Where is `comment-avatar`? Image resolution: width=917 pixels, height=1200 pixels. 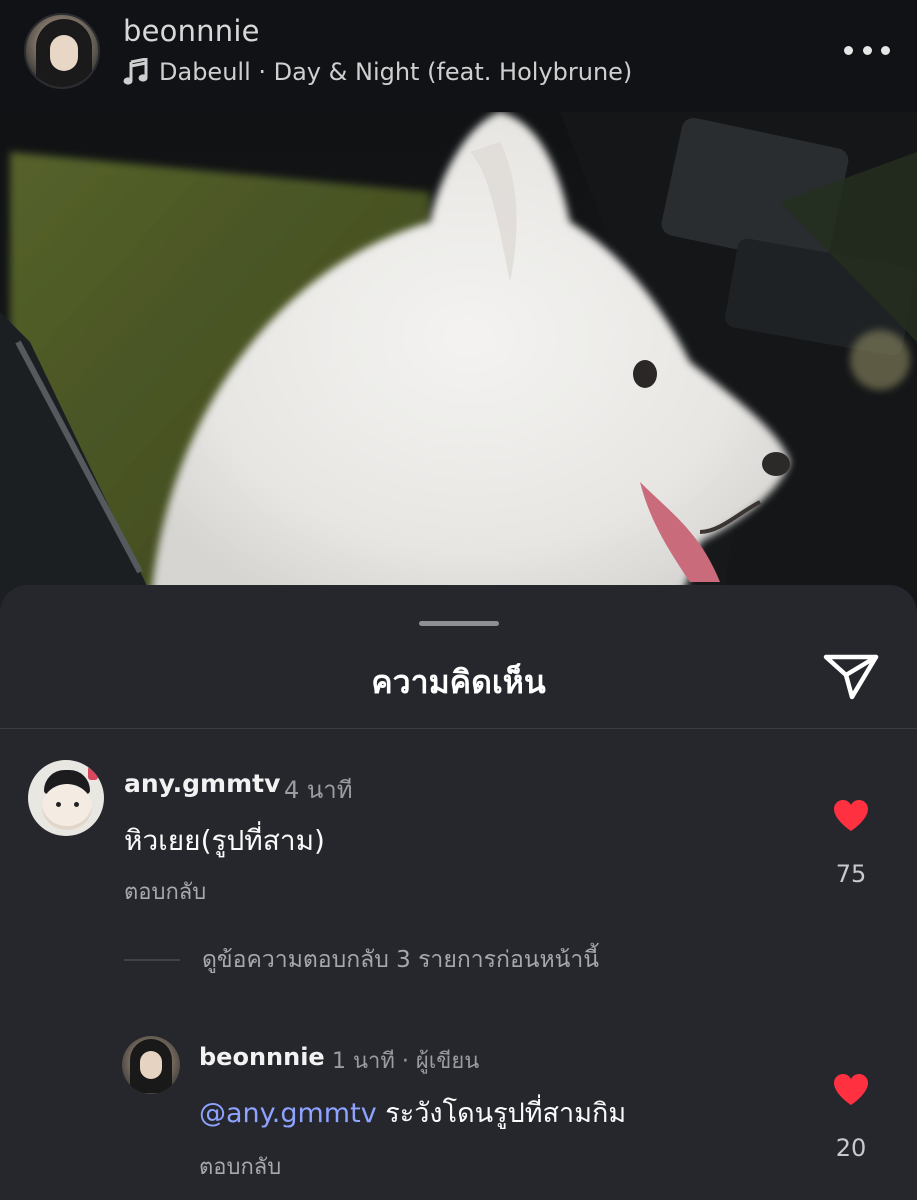
comment-avatar is located at coordinates (66, 798).